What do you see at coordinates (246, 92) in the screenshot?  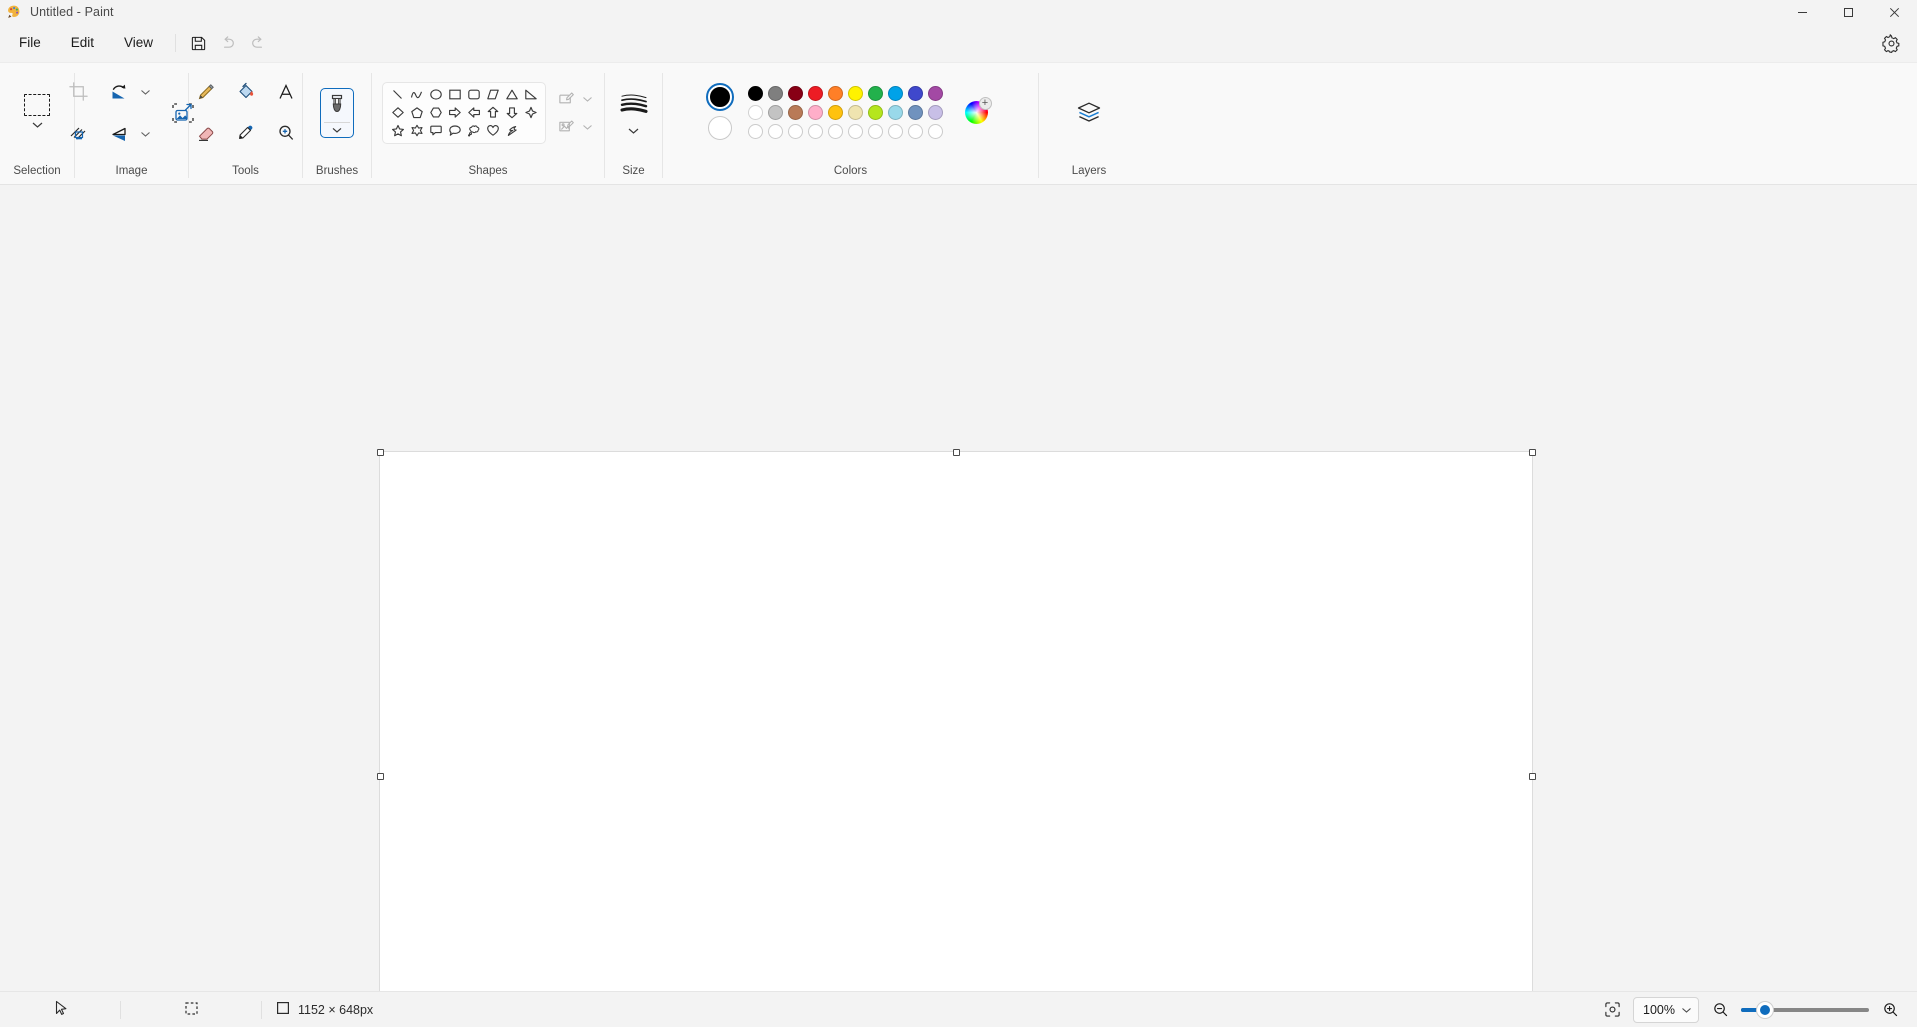 I see `fill-tool` at bounding box center [246, 92].